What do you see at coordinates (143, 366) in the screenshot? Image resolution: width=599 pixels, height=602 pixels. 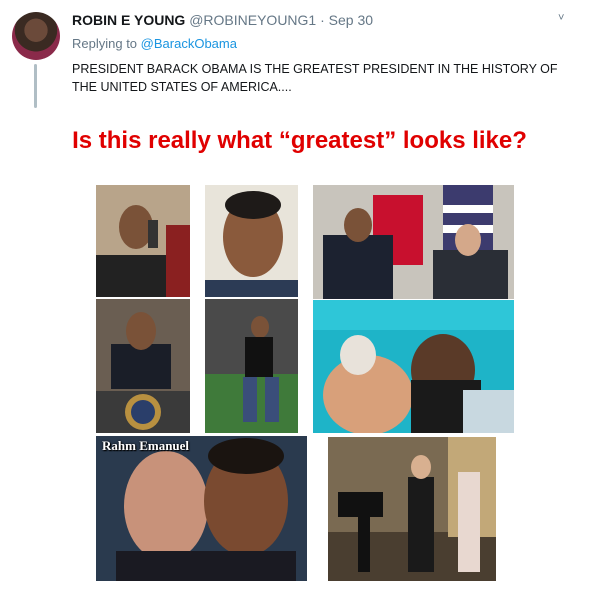 I see `photo-podium` at bounding box center [143, 366].